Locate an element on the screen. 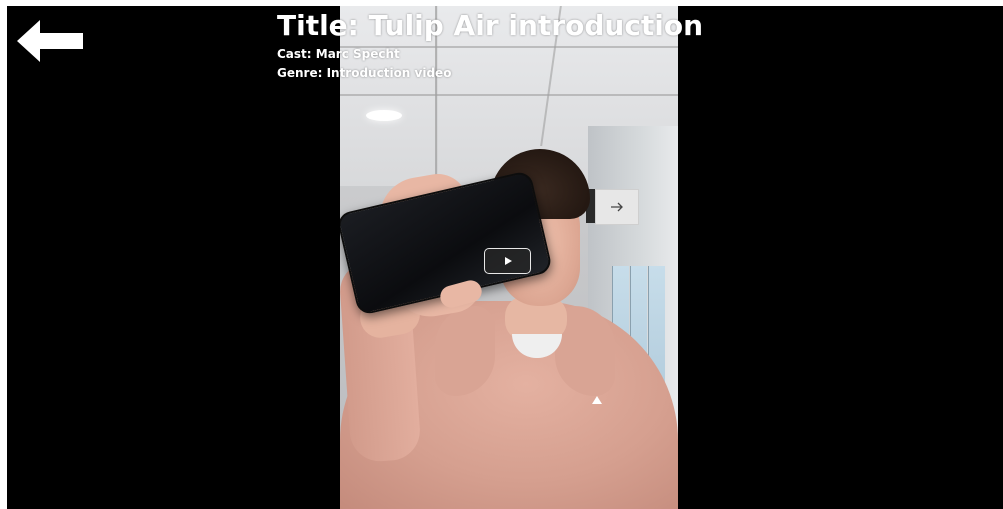 The image size is (1003, 509). arrow-right-icon is located at coordinates (617, 207).